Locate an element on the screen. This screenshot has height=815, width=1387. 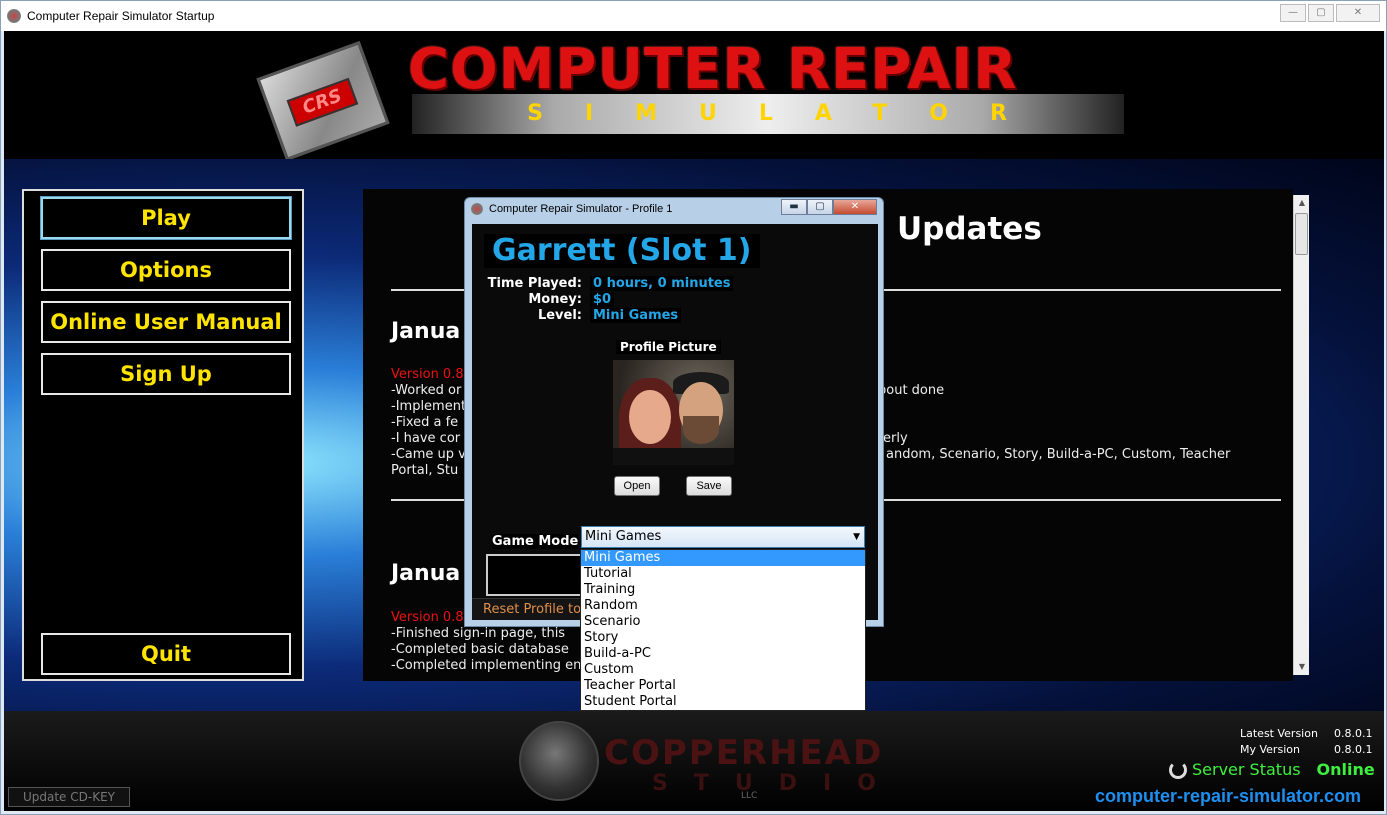
time-played-value: 0 hours, 0 minutes is located at coordinates (662, 283).